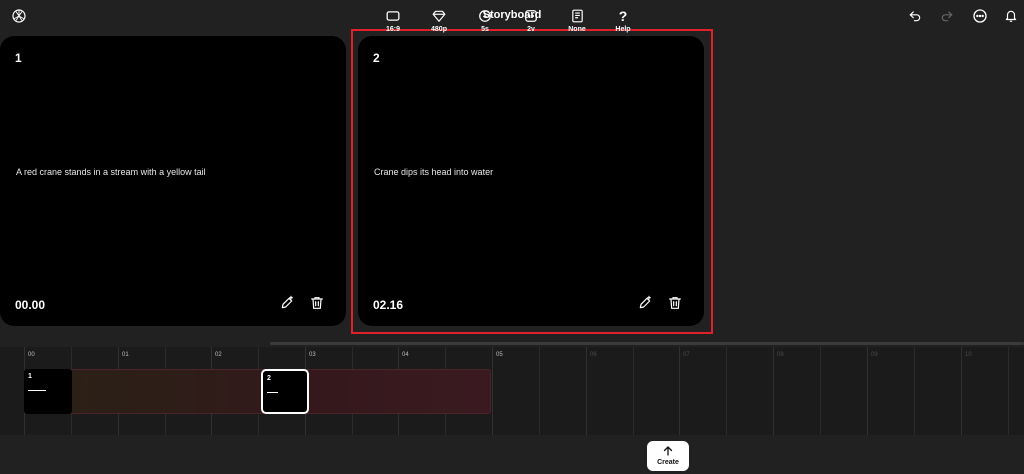  What do you see at coordinates (623, 29) in the screenshot?
I see `tool-label: Help` at bounding box center [623, 29].